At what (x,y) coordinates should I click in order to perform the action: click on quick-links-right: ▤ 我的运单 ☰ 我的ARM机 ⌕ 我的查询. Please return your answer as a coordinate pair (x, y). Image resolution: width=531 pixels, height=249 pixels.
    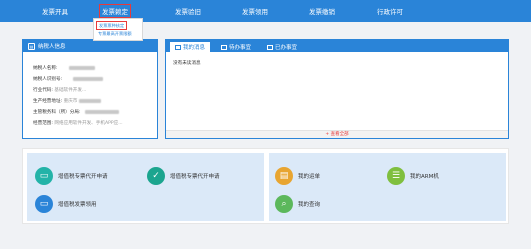
    Looking at the image, I should click on (387, 187).